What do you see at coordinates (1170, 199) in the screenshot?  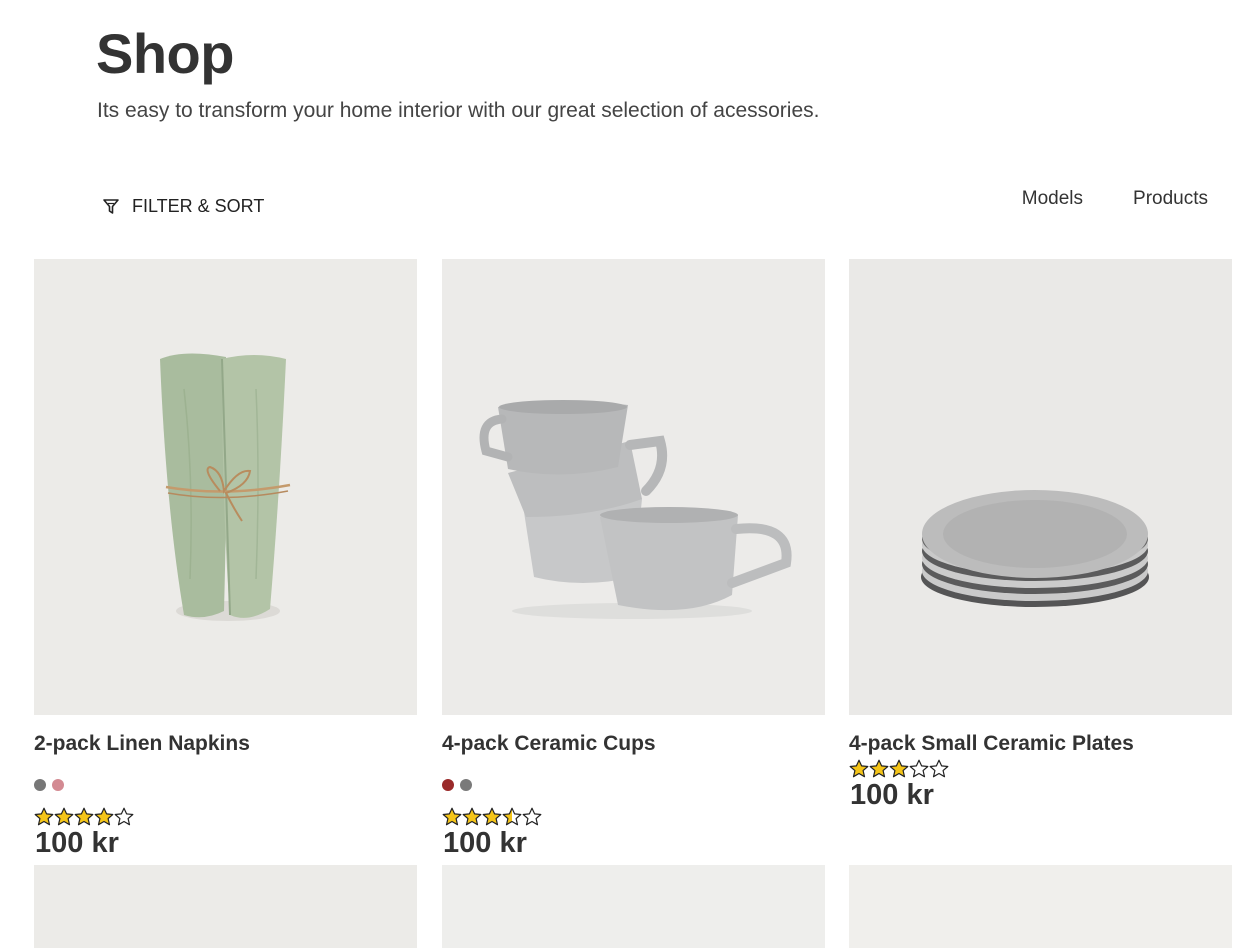 I see `view-products-link: Products` at bounding box center [1170, 199].